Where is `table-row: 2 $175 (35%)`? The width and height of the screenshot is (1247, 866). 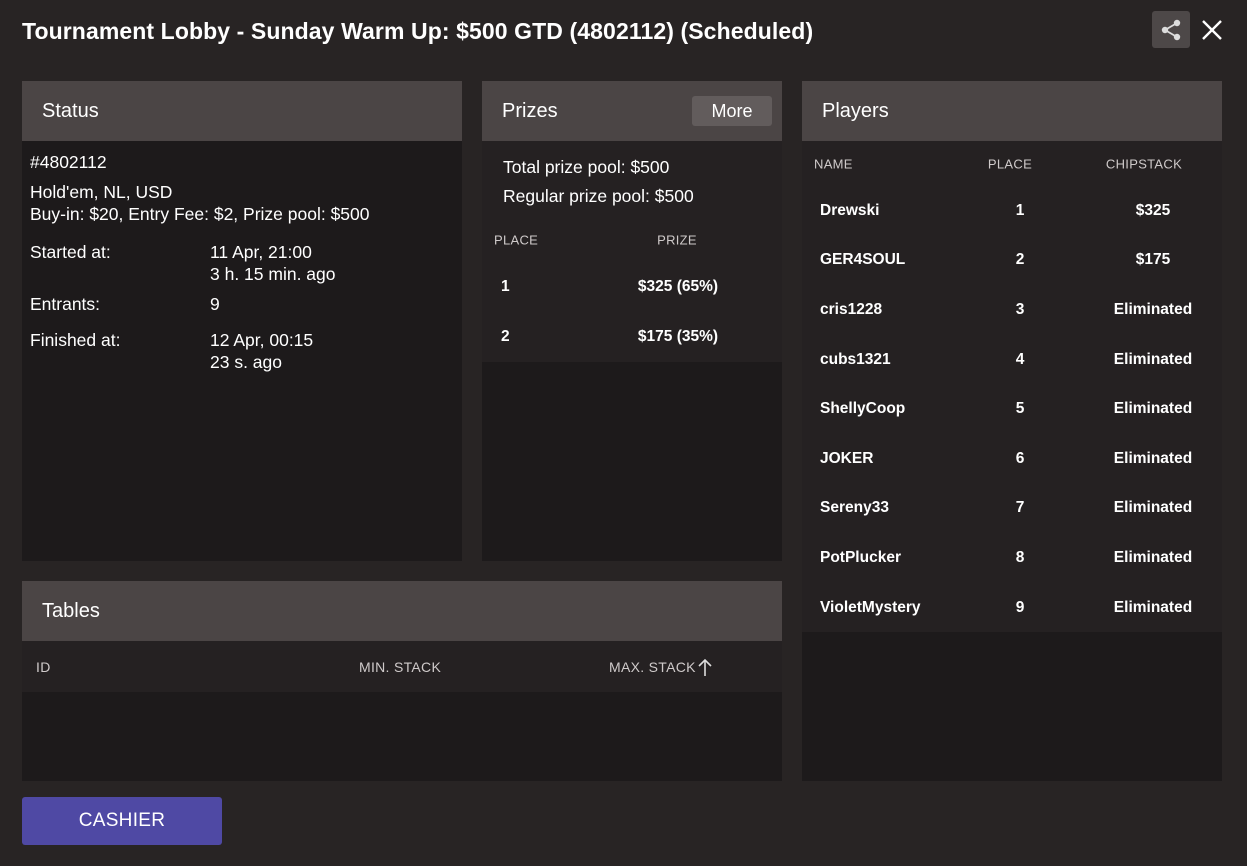
table-row: 2 $175 (35%) is located at coordinates (632, 337).